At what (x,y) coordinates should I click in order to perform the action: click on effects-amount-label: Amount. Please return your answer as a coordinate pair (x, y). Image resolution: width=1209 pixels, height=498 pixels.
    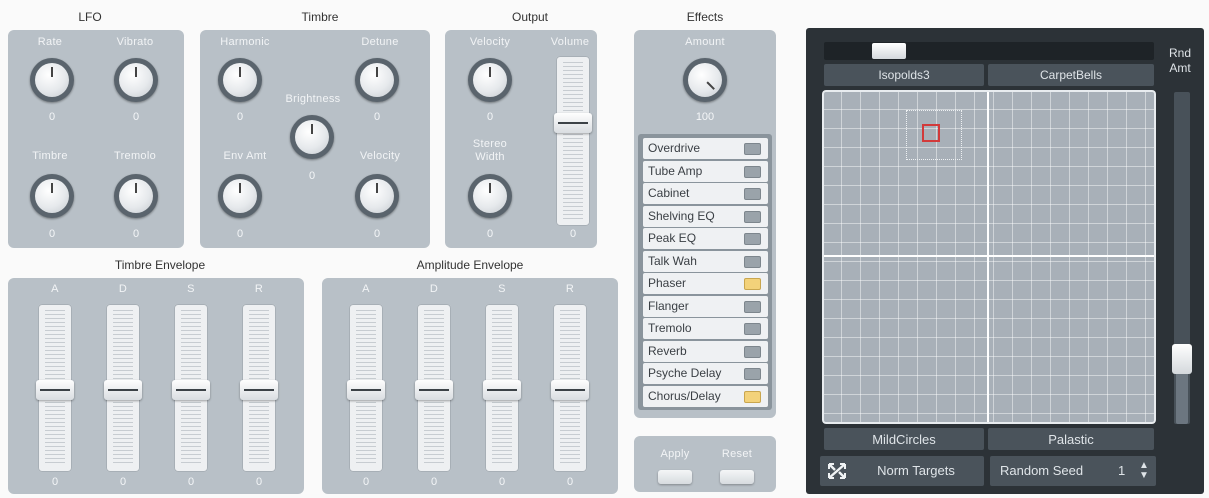
    Looking at the image, I should click on (705, 42).